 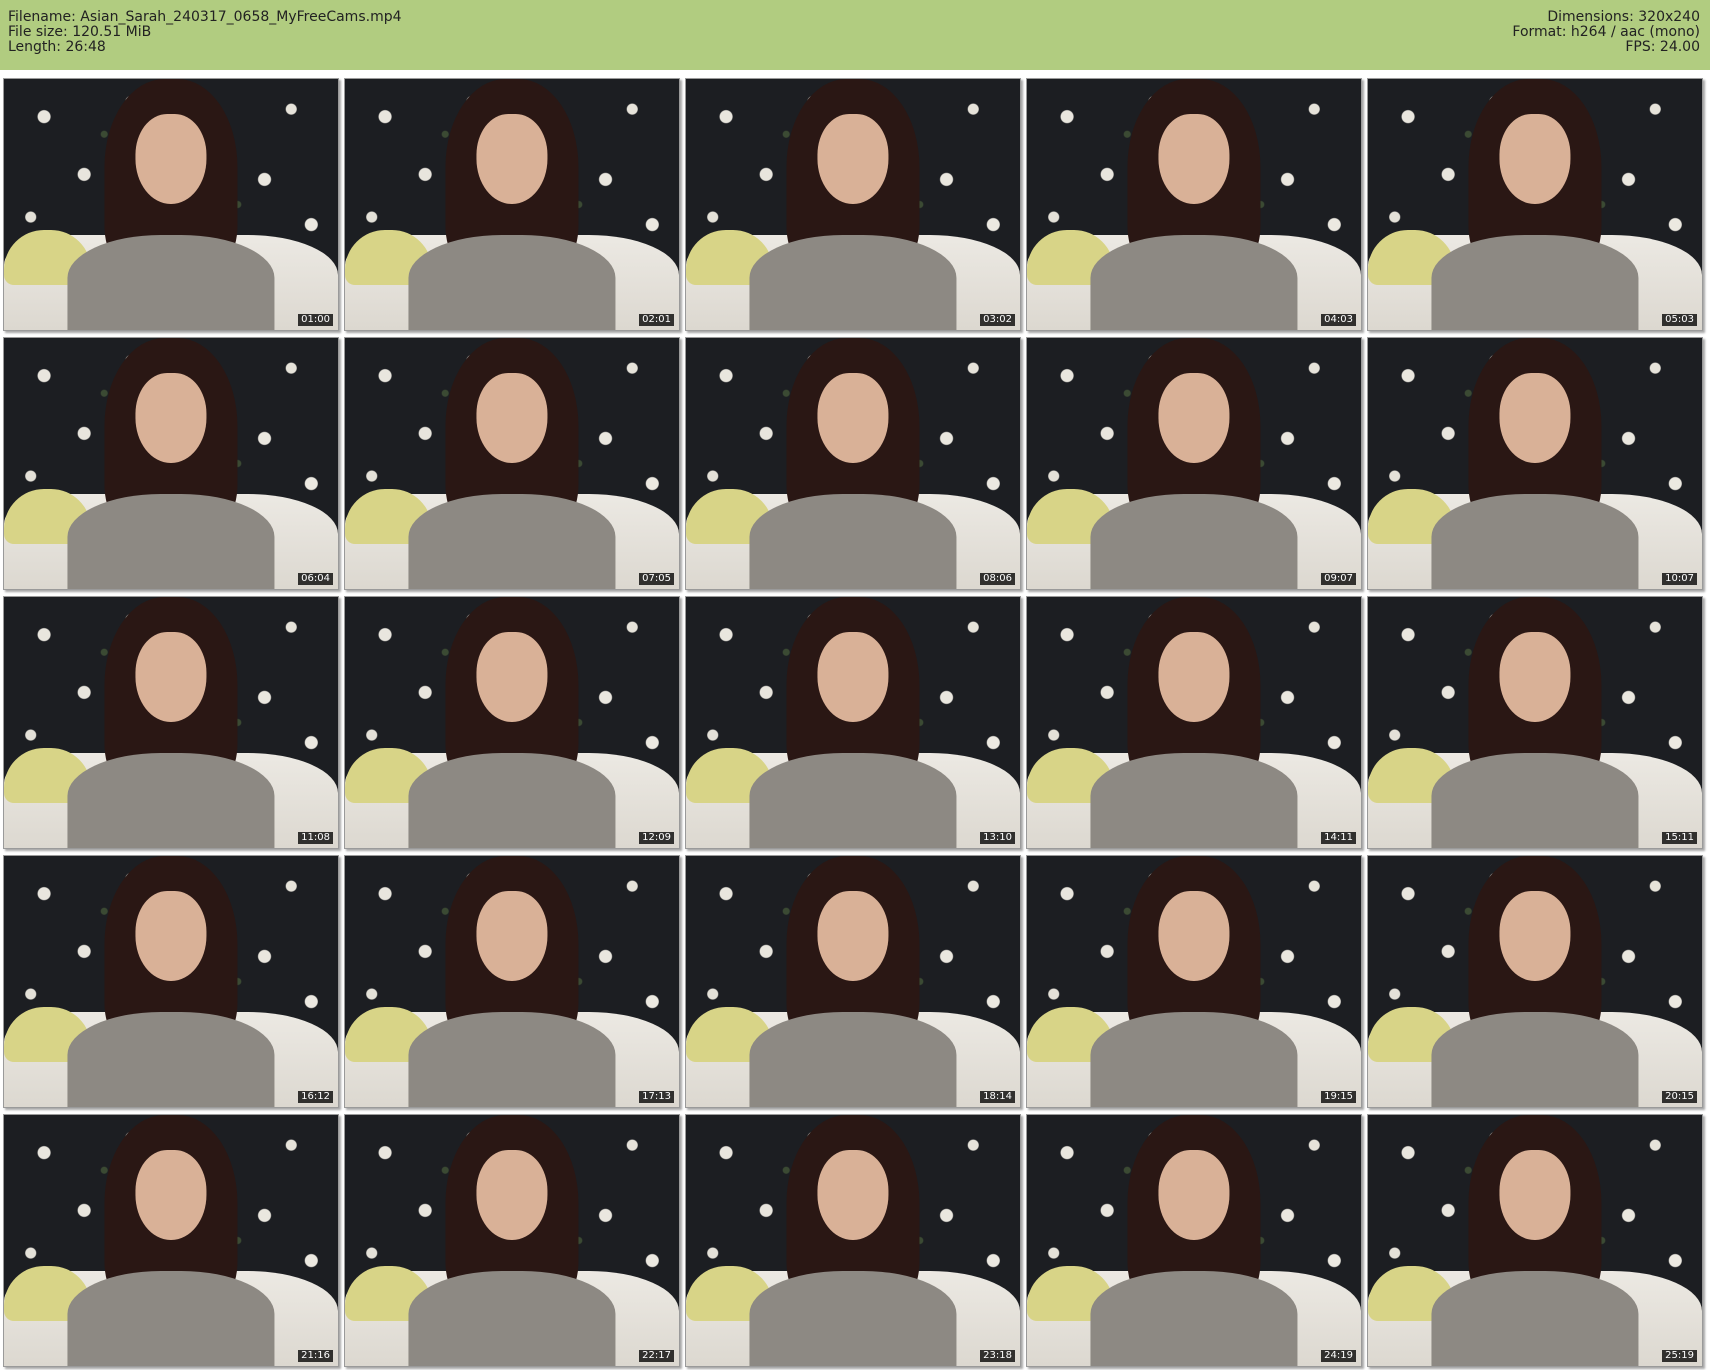 I want to click on video-thumbnail: 09:07, so click(x=1194, y=463).